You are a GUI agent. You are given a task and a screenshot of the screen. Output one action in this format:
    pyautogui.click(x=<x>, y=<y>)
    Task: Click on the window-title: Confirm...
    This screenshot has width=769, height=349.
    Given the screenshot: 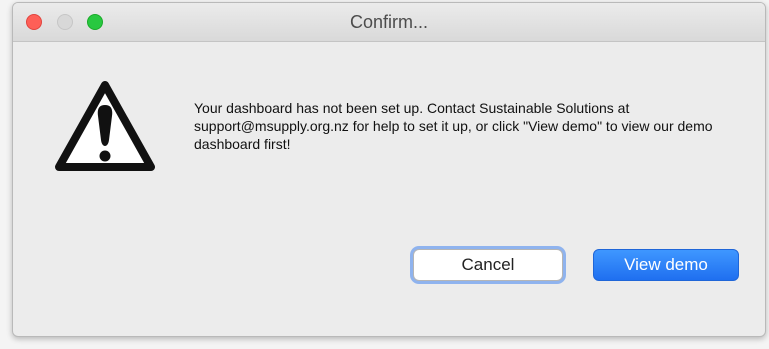 What is the action you would take?
    pyautogui.click(x=388, y=22)
    